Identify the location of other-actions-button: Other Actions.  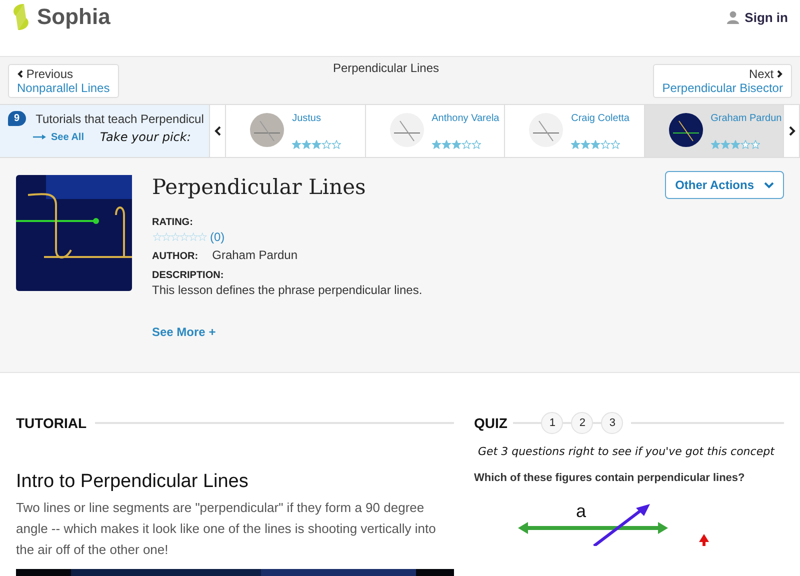
(724, 185).